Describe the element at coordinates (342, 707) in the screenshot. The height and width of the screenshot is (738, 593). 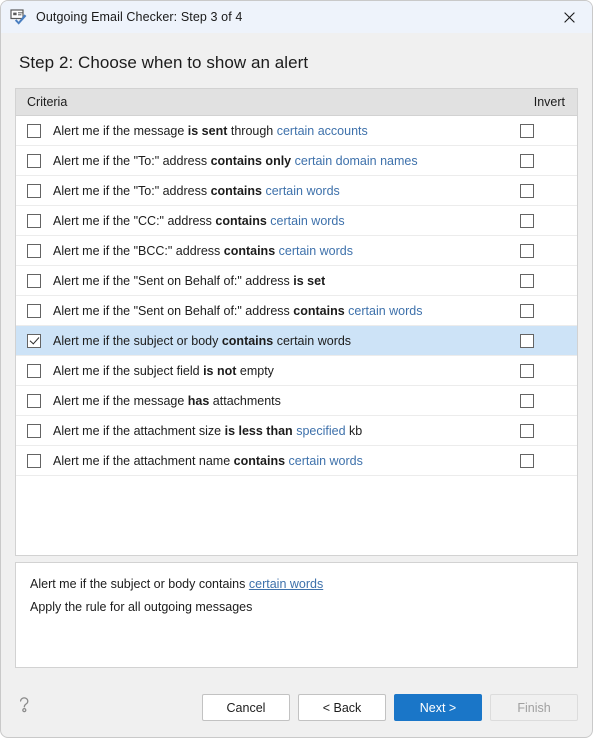
I see `back-button: < Back` at that location.